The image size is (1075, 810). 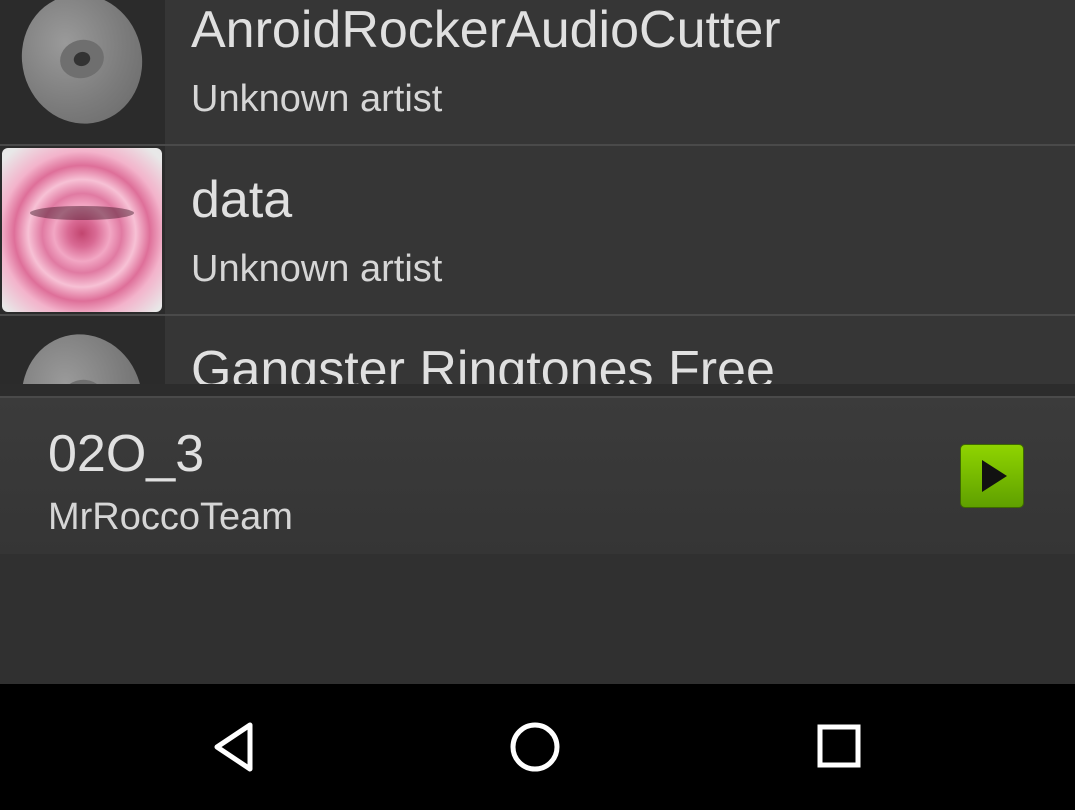 I want to click on now-playing-title: 02O_3, so click(x=126, y=454).